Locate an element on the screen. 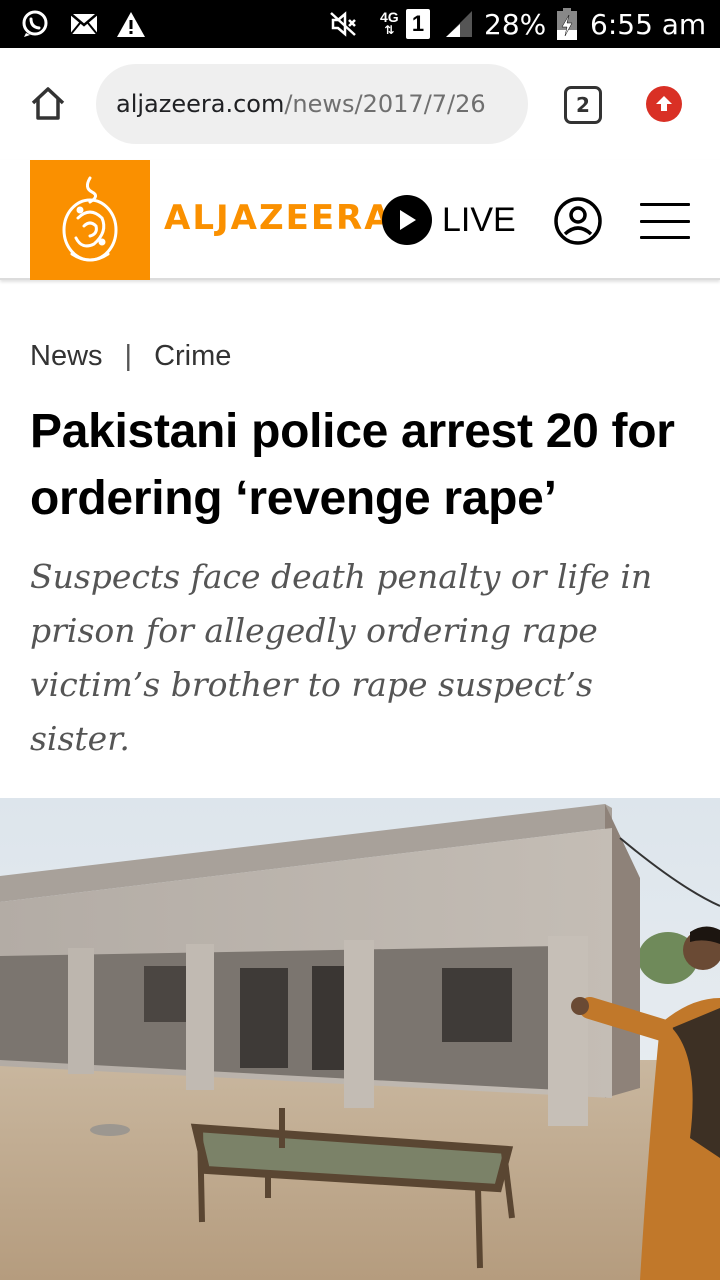  breadcrumb: News | Crime is located at coordinates (130, 356).